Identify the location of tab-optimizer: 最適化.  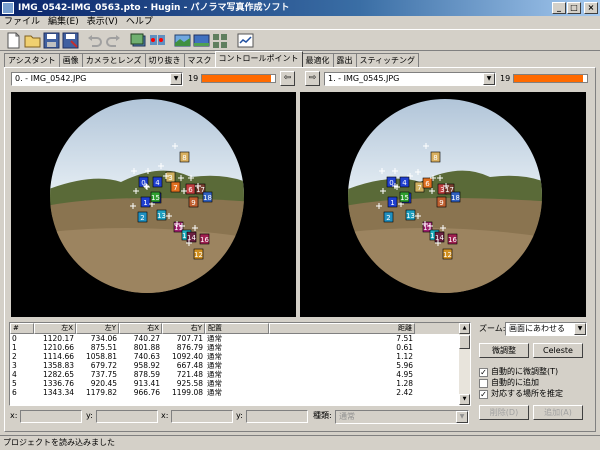
(317, 60).